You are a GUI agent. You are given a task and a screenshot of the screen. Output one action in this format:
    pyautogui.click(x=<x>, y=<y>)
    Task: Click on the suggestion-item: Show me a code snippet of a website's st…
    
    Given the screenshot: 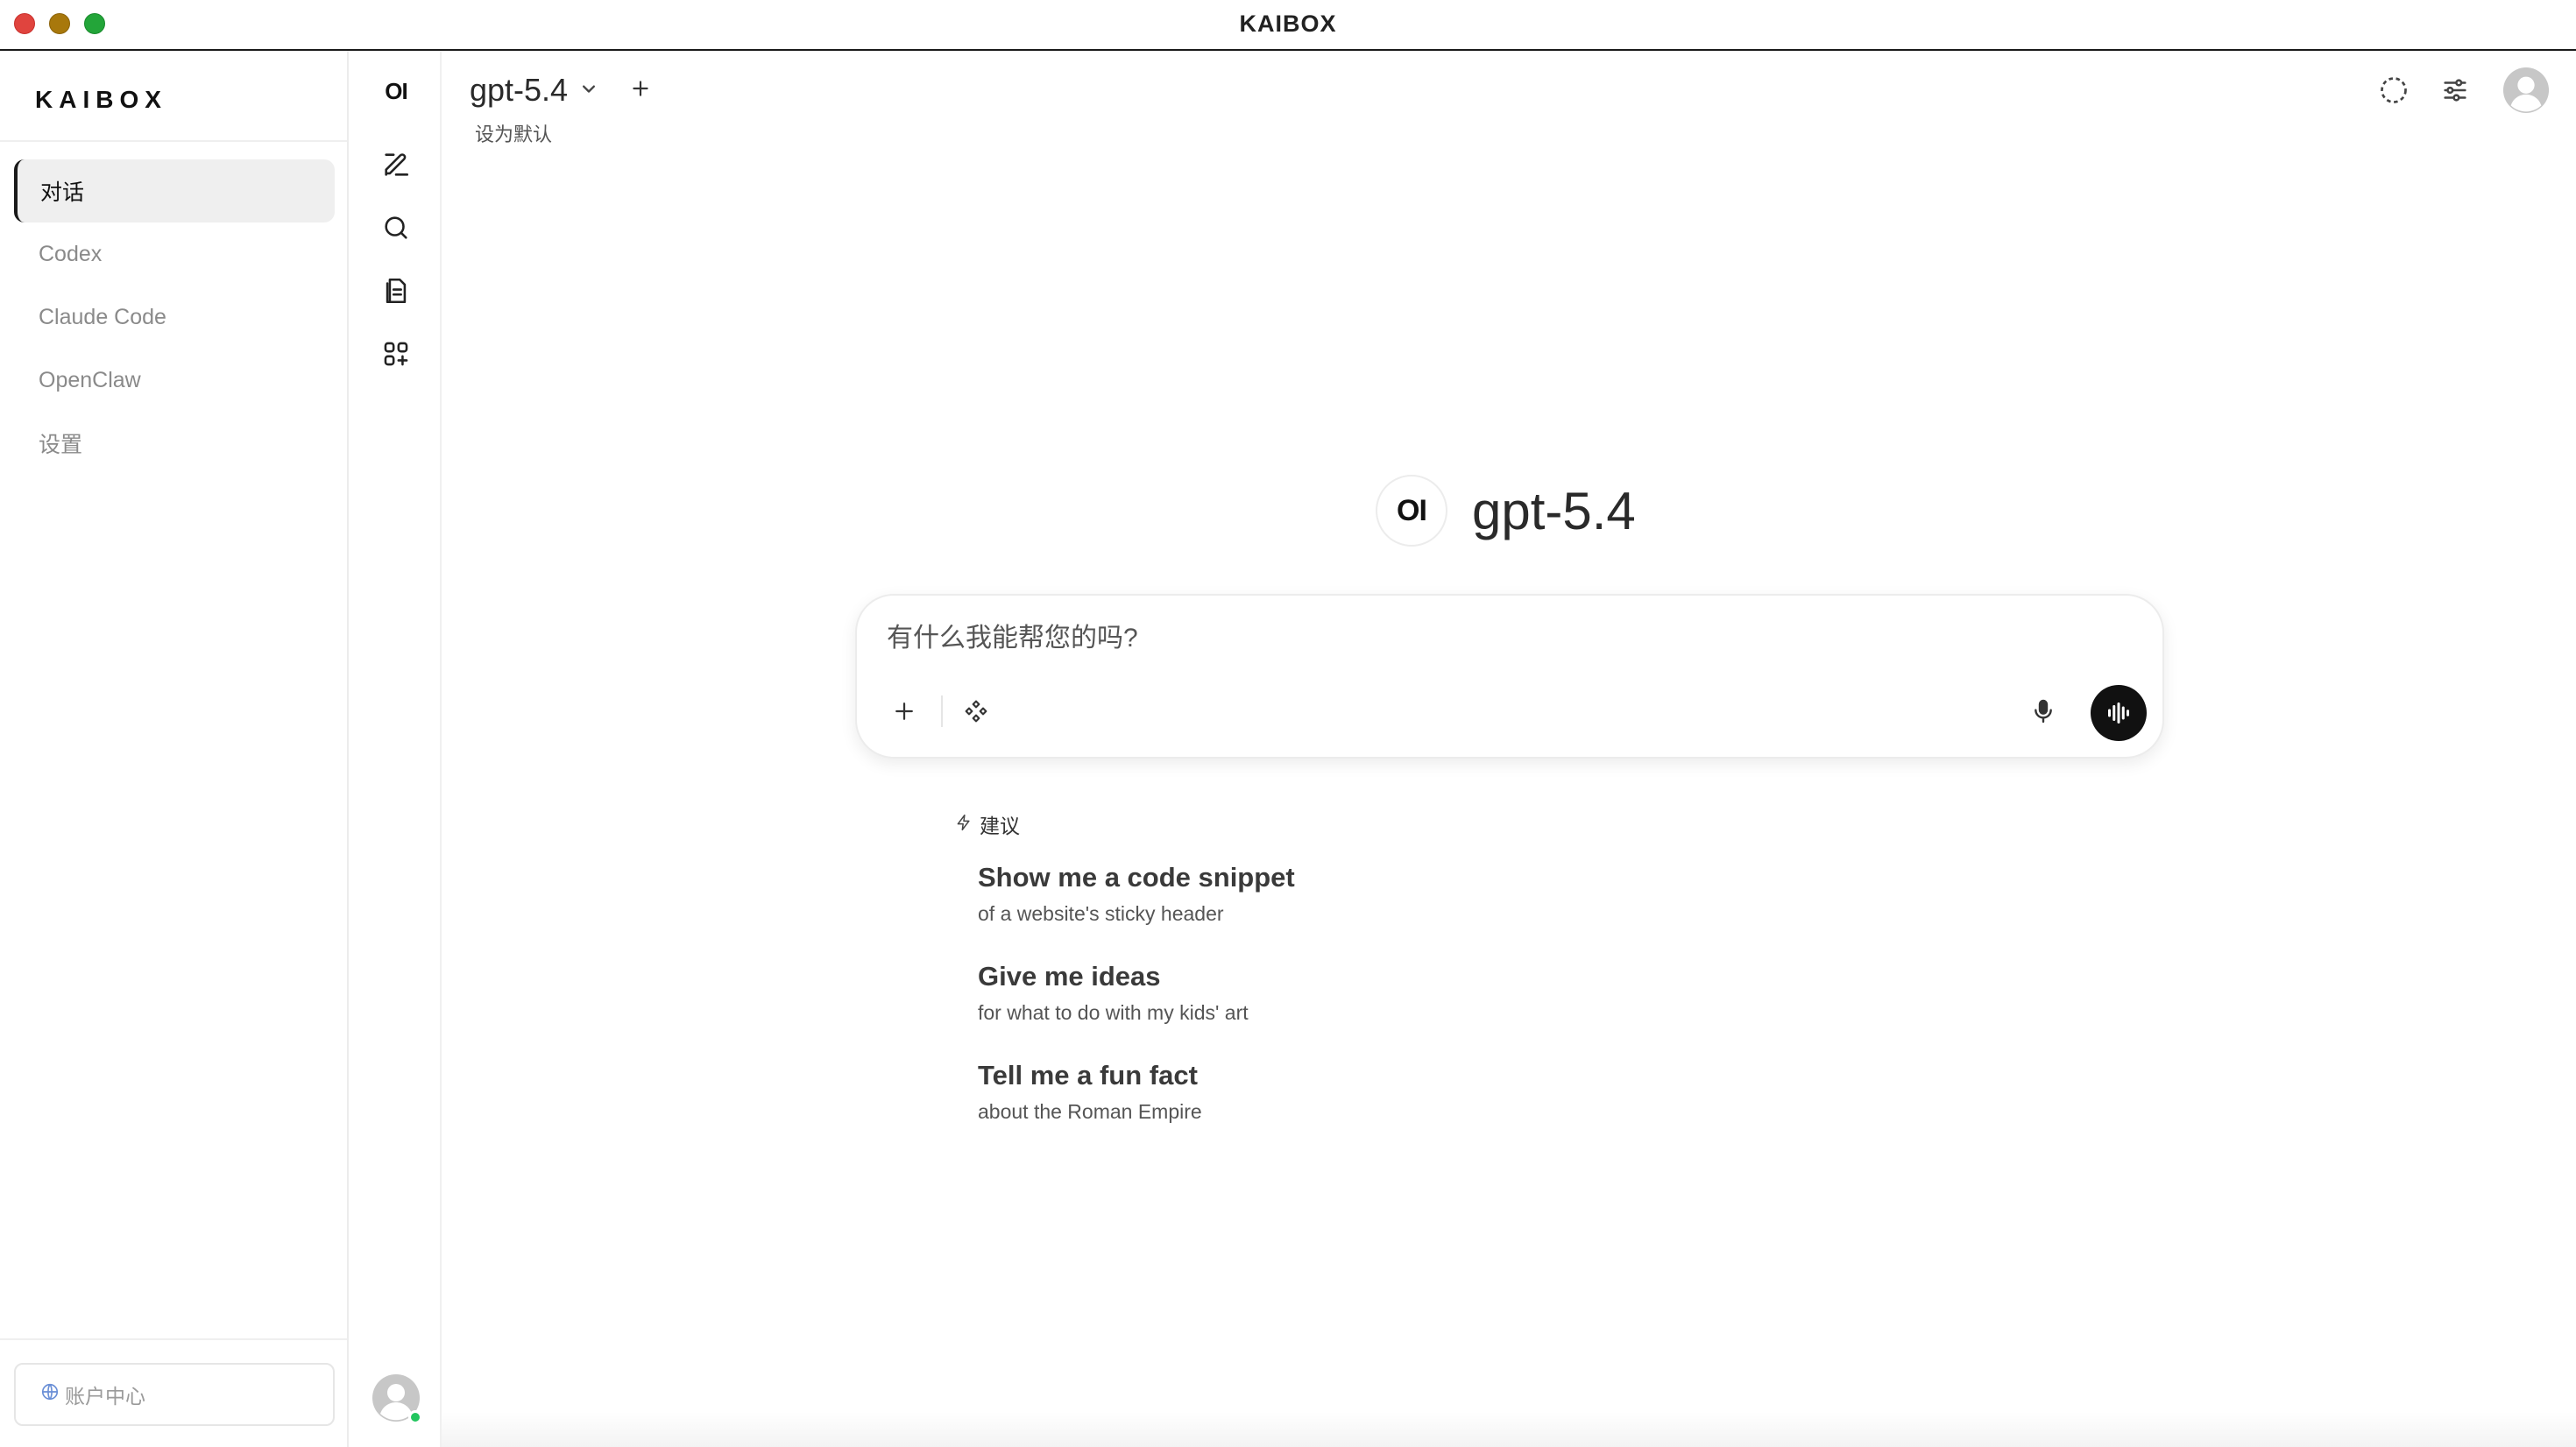 What is the action you would take?
    pyautogui.click(x=1317, y=894)
    